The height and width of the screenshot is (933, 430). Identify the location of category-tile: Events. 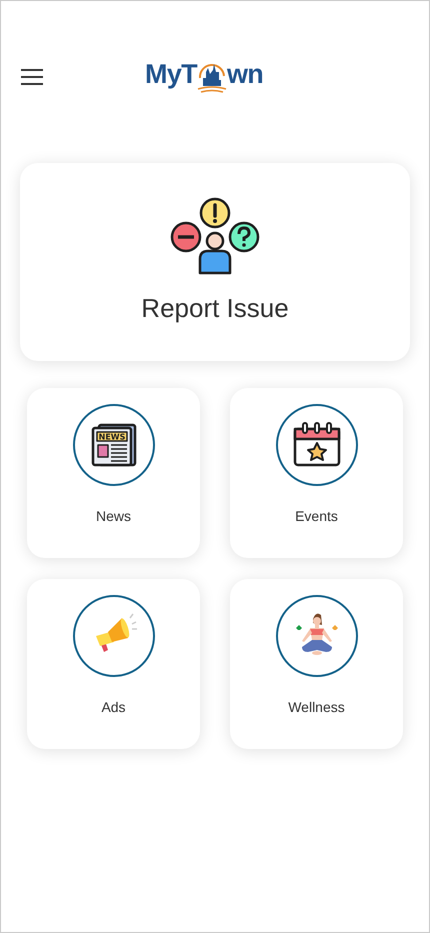
(316, 473).